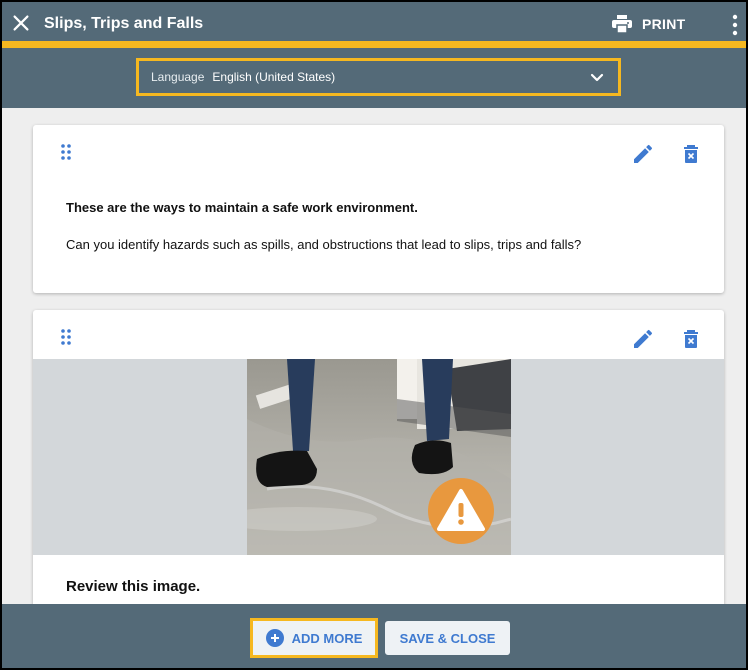 The image size is (748, 670). What do you see at coordinates (178, 77) in the screenshot?
I see `language-label: Language` at bounding box center [178, 77].